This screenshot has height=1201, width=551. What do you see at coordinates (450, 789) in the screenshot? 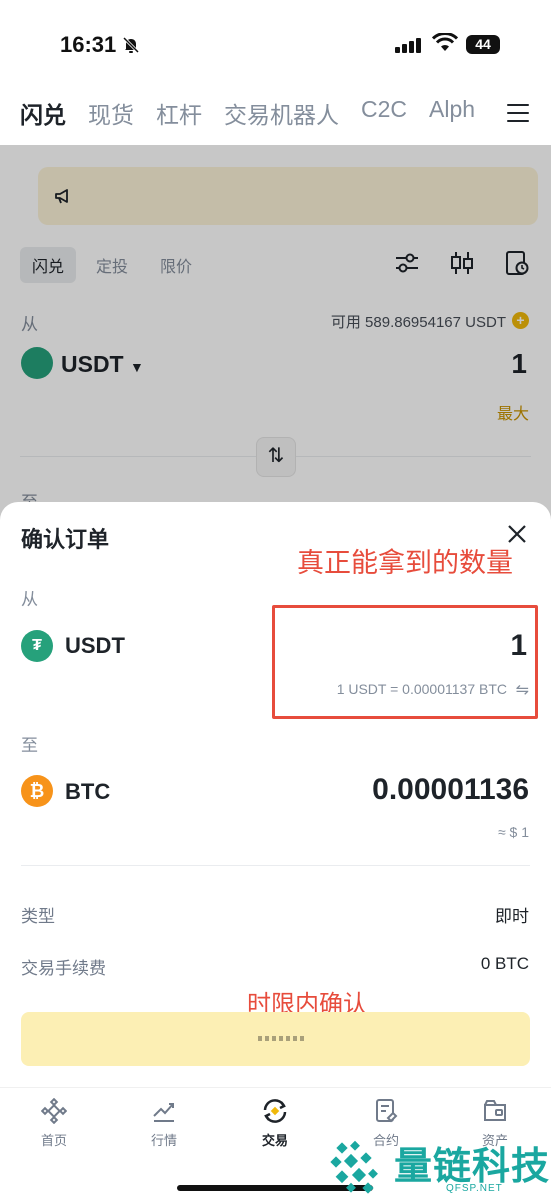
I see `sheet-to-amount: 0.00001136` at bounding box center [450, 789].